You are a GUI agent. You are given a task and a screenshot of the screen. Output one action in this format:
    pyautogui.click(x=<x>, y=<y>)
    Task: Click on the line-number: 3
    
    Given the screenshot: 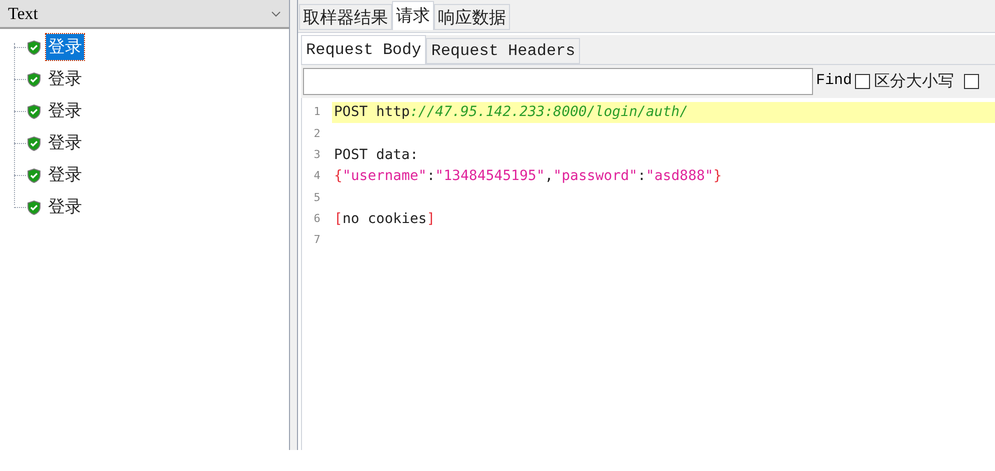 What is the action you would take?
    pyautogui.click(x=317, y=154)
    